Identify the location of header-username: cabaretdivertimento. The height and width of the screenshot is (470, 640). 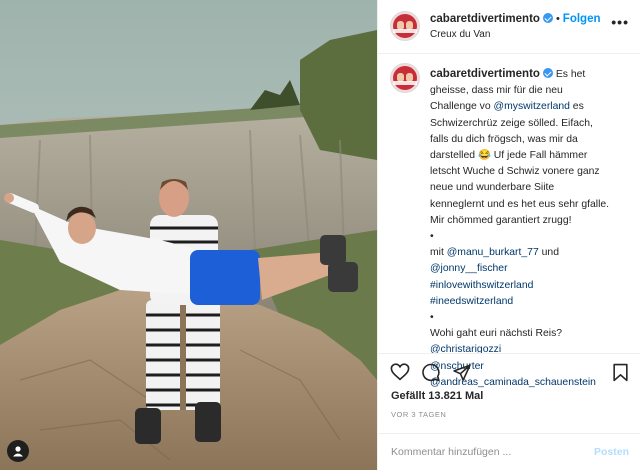
(485, 19).